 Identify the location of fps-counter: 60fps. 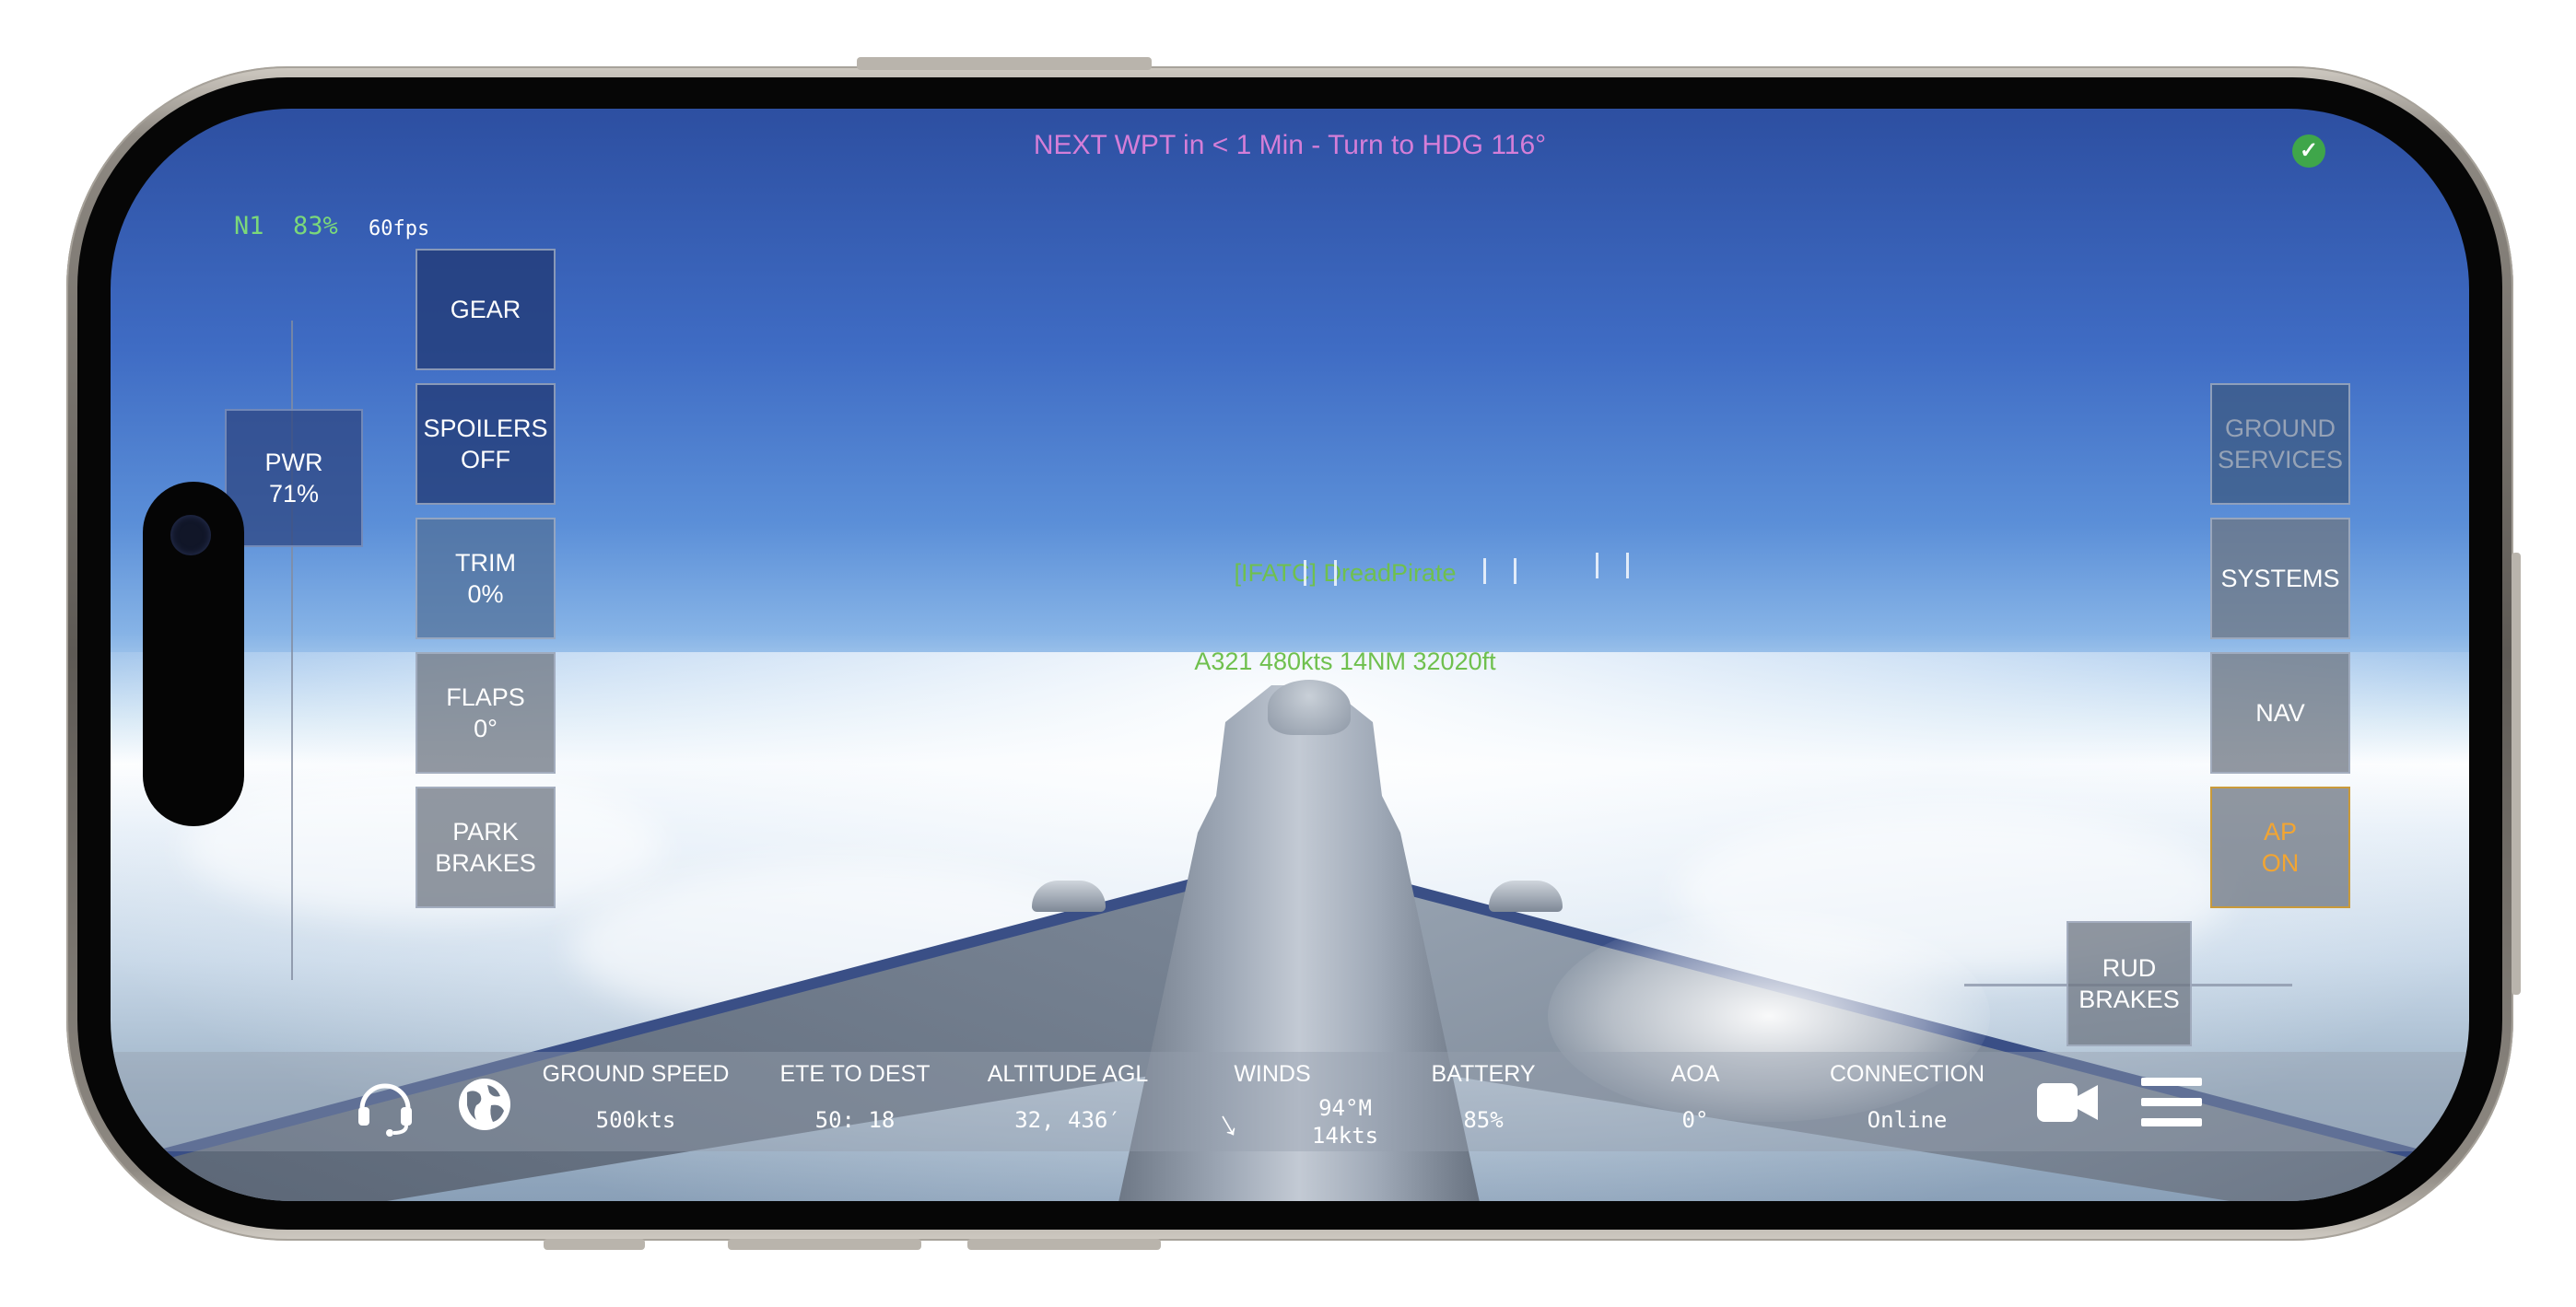
(399, 229).